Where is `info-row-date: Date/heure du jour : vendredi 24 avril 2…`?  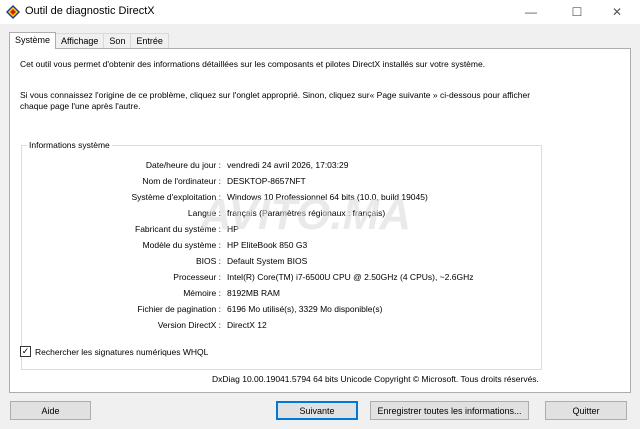
info-row-date: Date/heure du jour : vendredi 24 avril 2… is located at coordinates (282, 166).